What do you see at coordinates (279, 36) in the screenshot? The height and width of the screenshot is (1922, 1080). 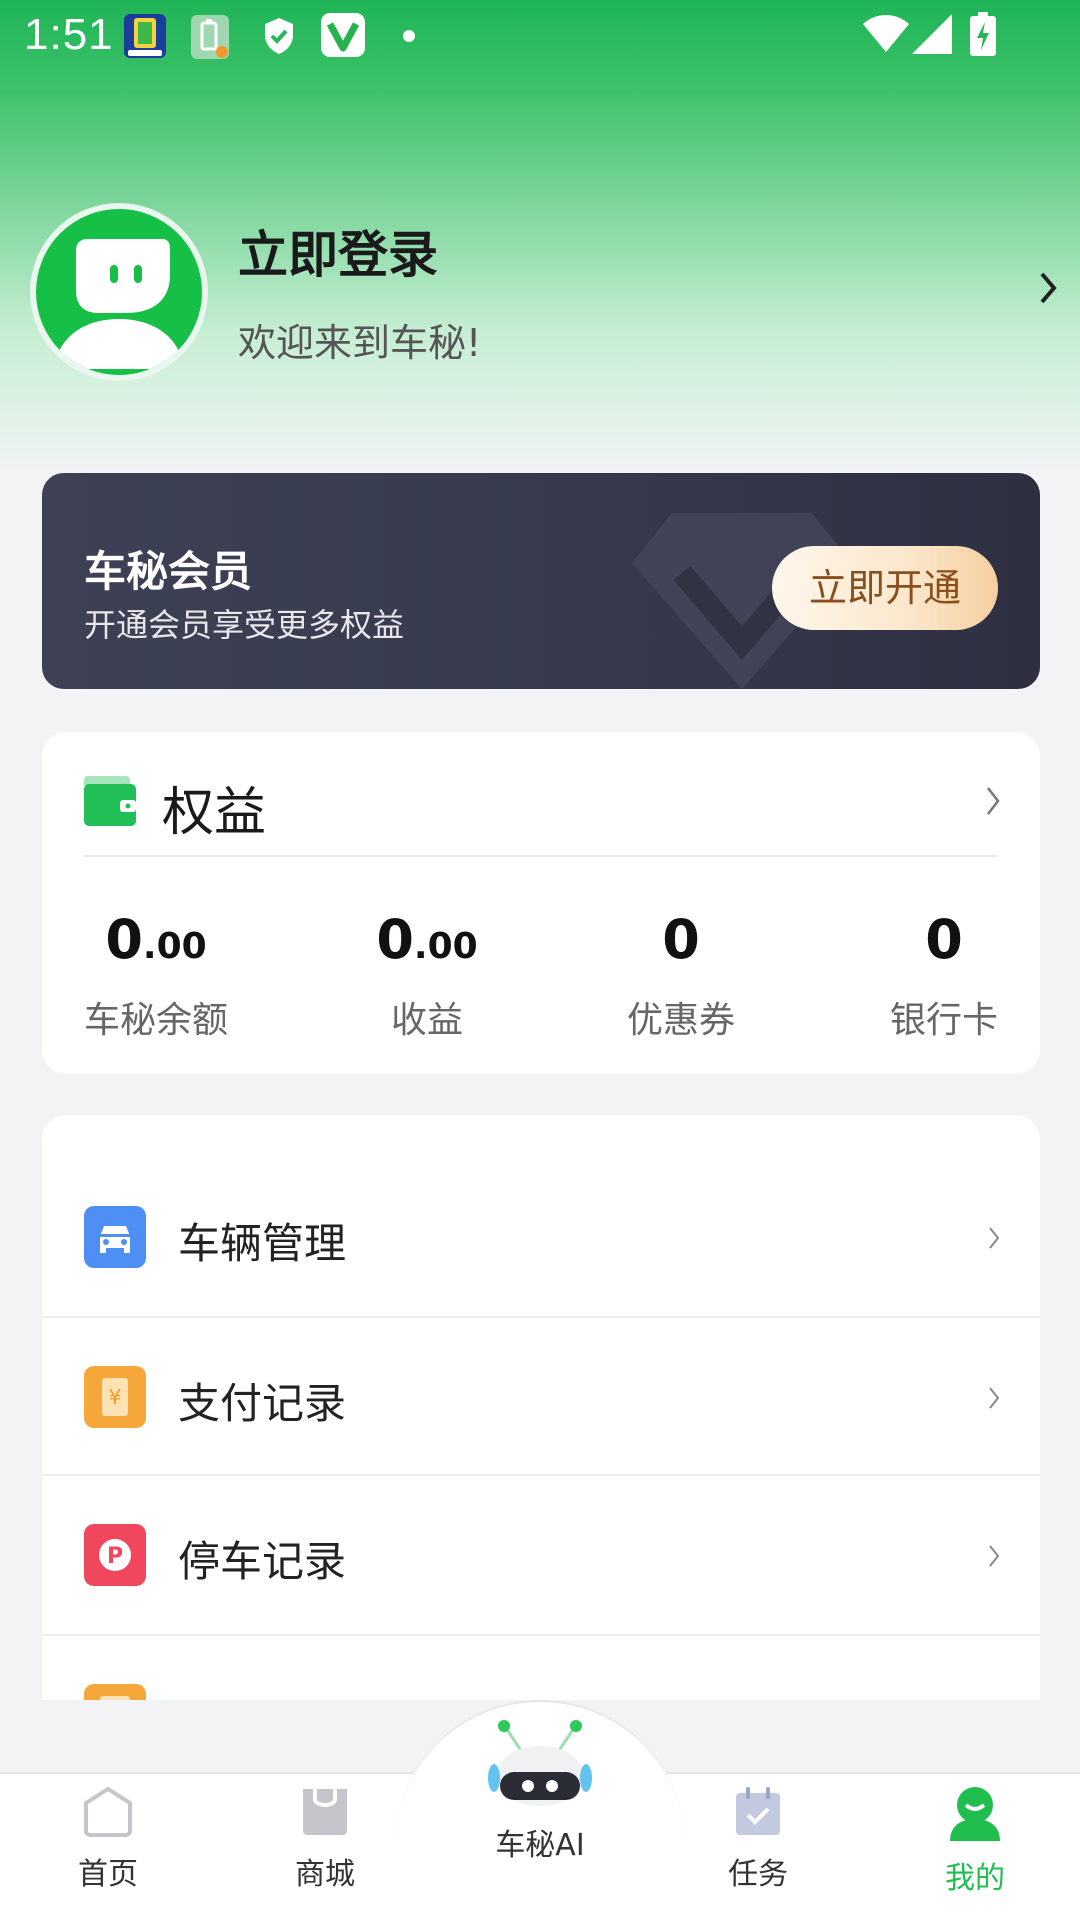 I see `shield-icon` at bounding box center [279, 36].